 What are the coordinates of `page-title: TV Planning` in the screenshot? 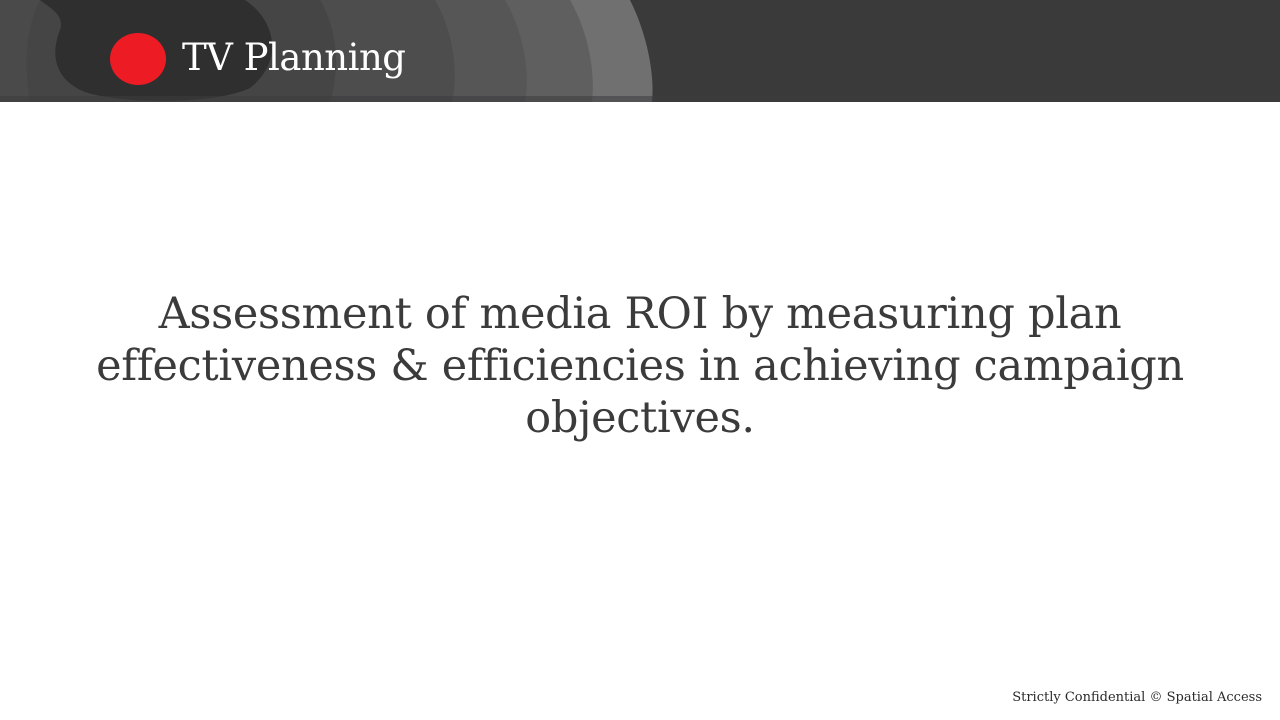 It's located at (294, 57).